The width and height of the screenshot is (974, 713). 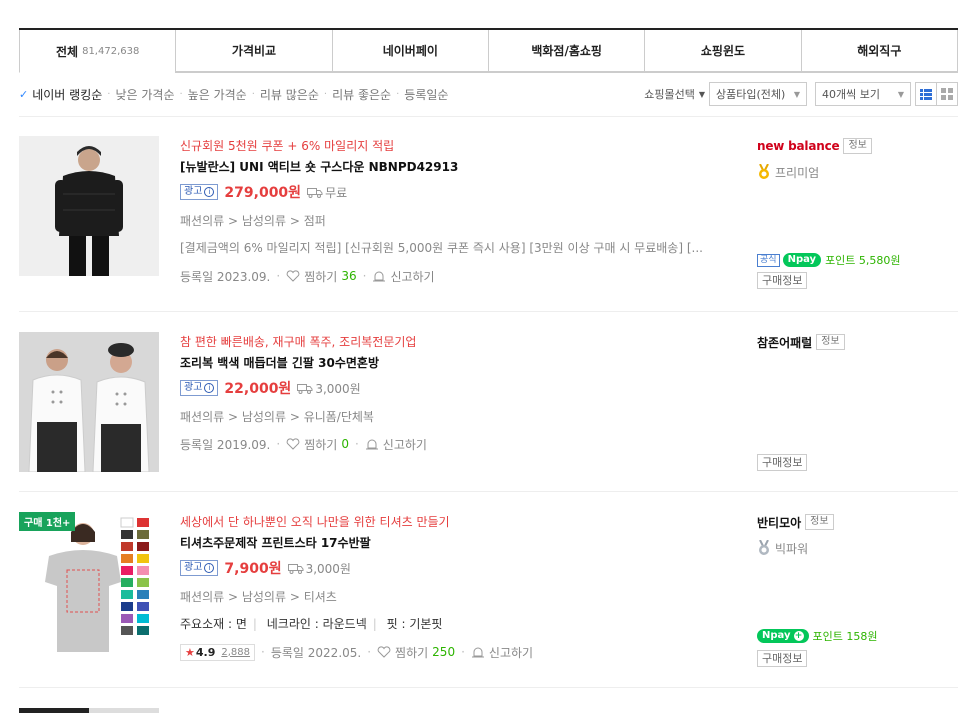 What do you see at coordinates (450, 417) in the screenshot?
I see `category-path: 패션의류 > 남성의류 > 유니폼/단체복` at bounding box center [450, 417].